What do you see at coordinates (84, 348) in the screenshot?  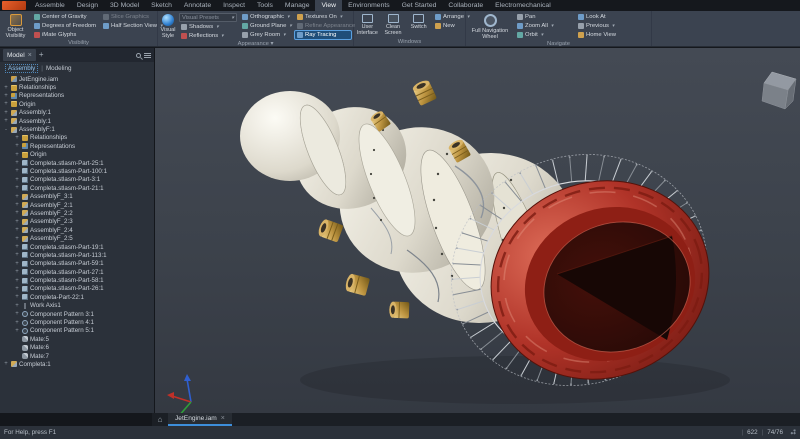 I see `tree-item: Mate:6` at bounding box center [84, 348].